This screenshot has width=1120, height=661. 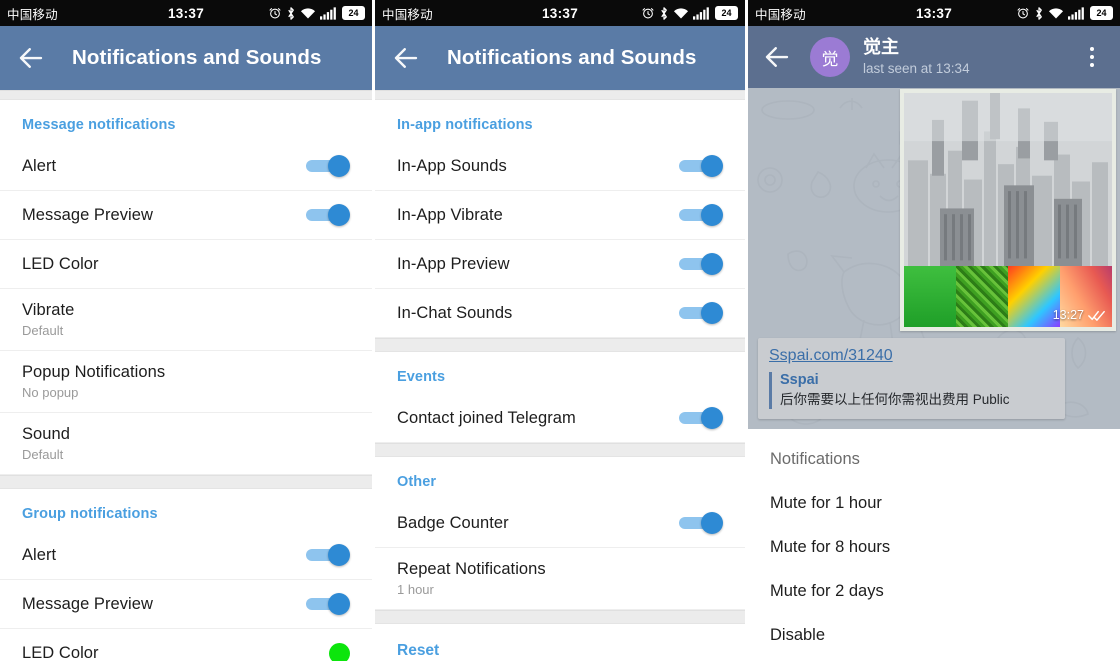 I want to click on row-title: In-App Sounds, so click(x=452, y=165).